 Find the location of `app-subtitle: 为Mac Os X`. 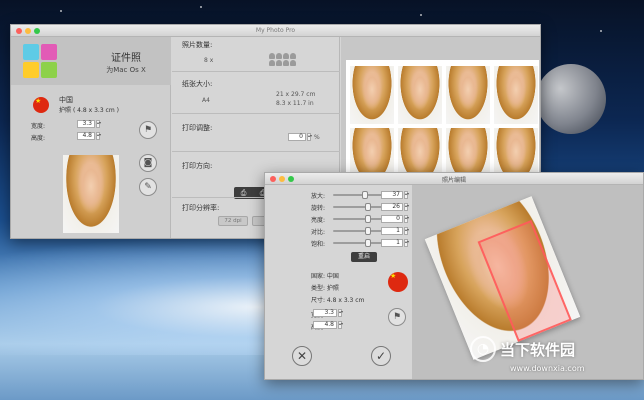

app-subtitle: 为Mac Os X is located at coordinates (126, 70).